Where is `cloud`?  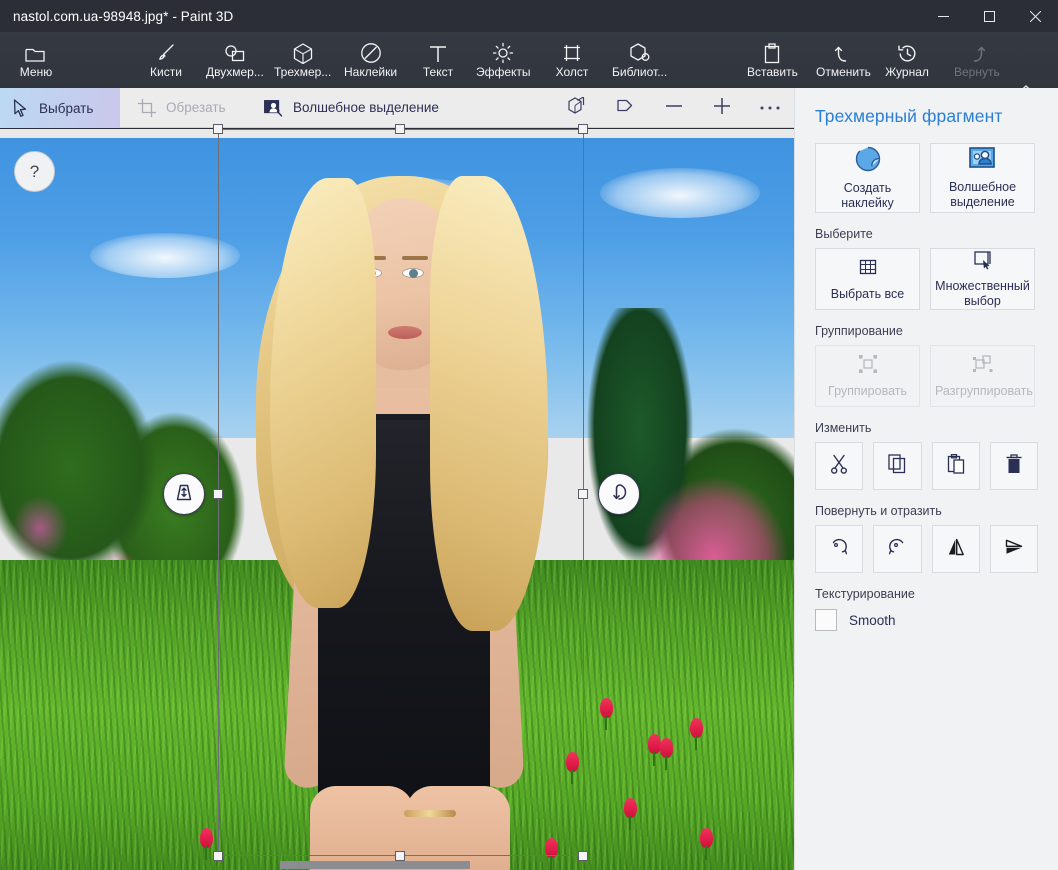
cloud is located at coordinates (680, 193).